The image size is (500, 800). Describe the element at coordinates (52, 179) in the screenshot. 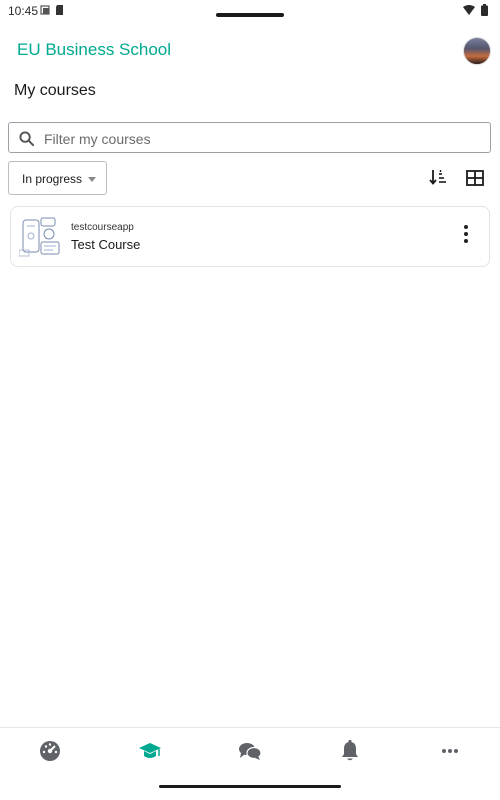

I see `filter-selected-value: In progress` at that location.